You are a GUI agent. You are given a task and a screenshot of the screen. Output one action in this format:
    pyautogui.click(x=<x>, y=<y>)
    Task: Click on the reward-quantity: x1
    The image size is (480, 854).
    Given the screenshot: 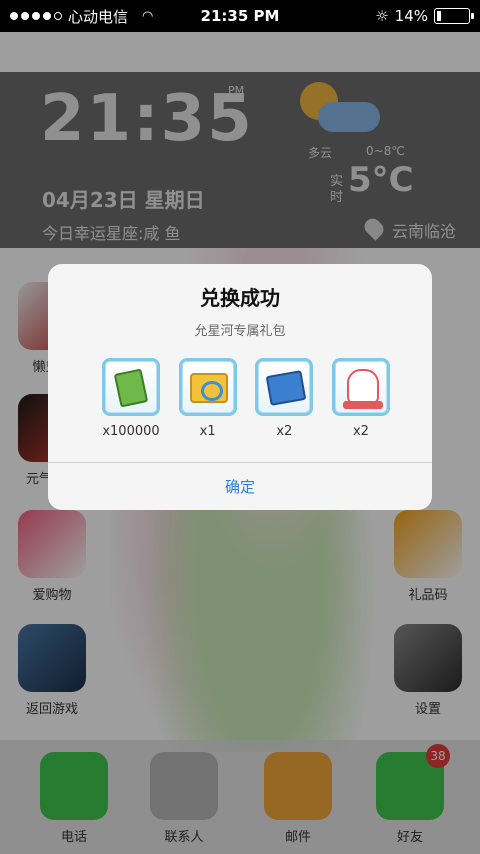 What is the action you would take?
    pyautogui.click(x=207, y=431)
    